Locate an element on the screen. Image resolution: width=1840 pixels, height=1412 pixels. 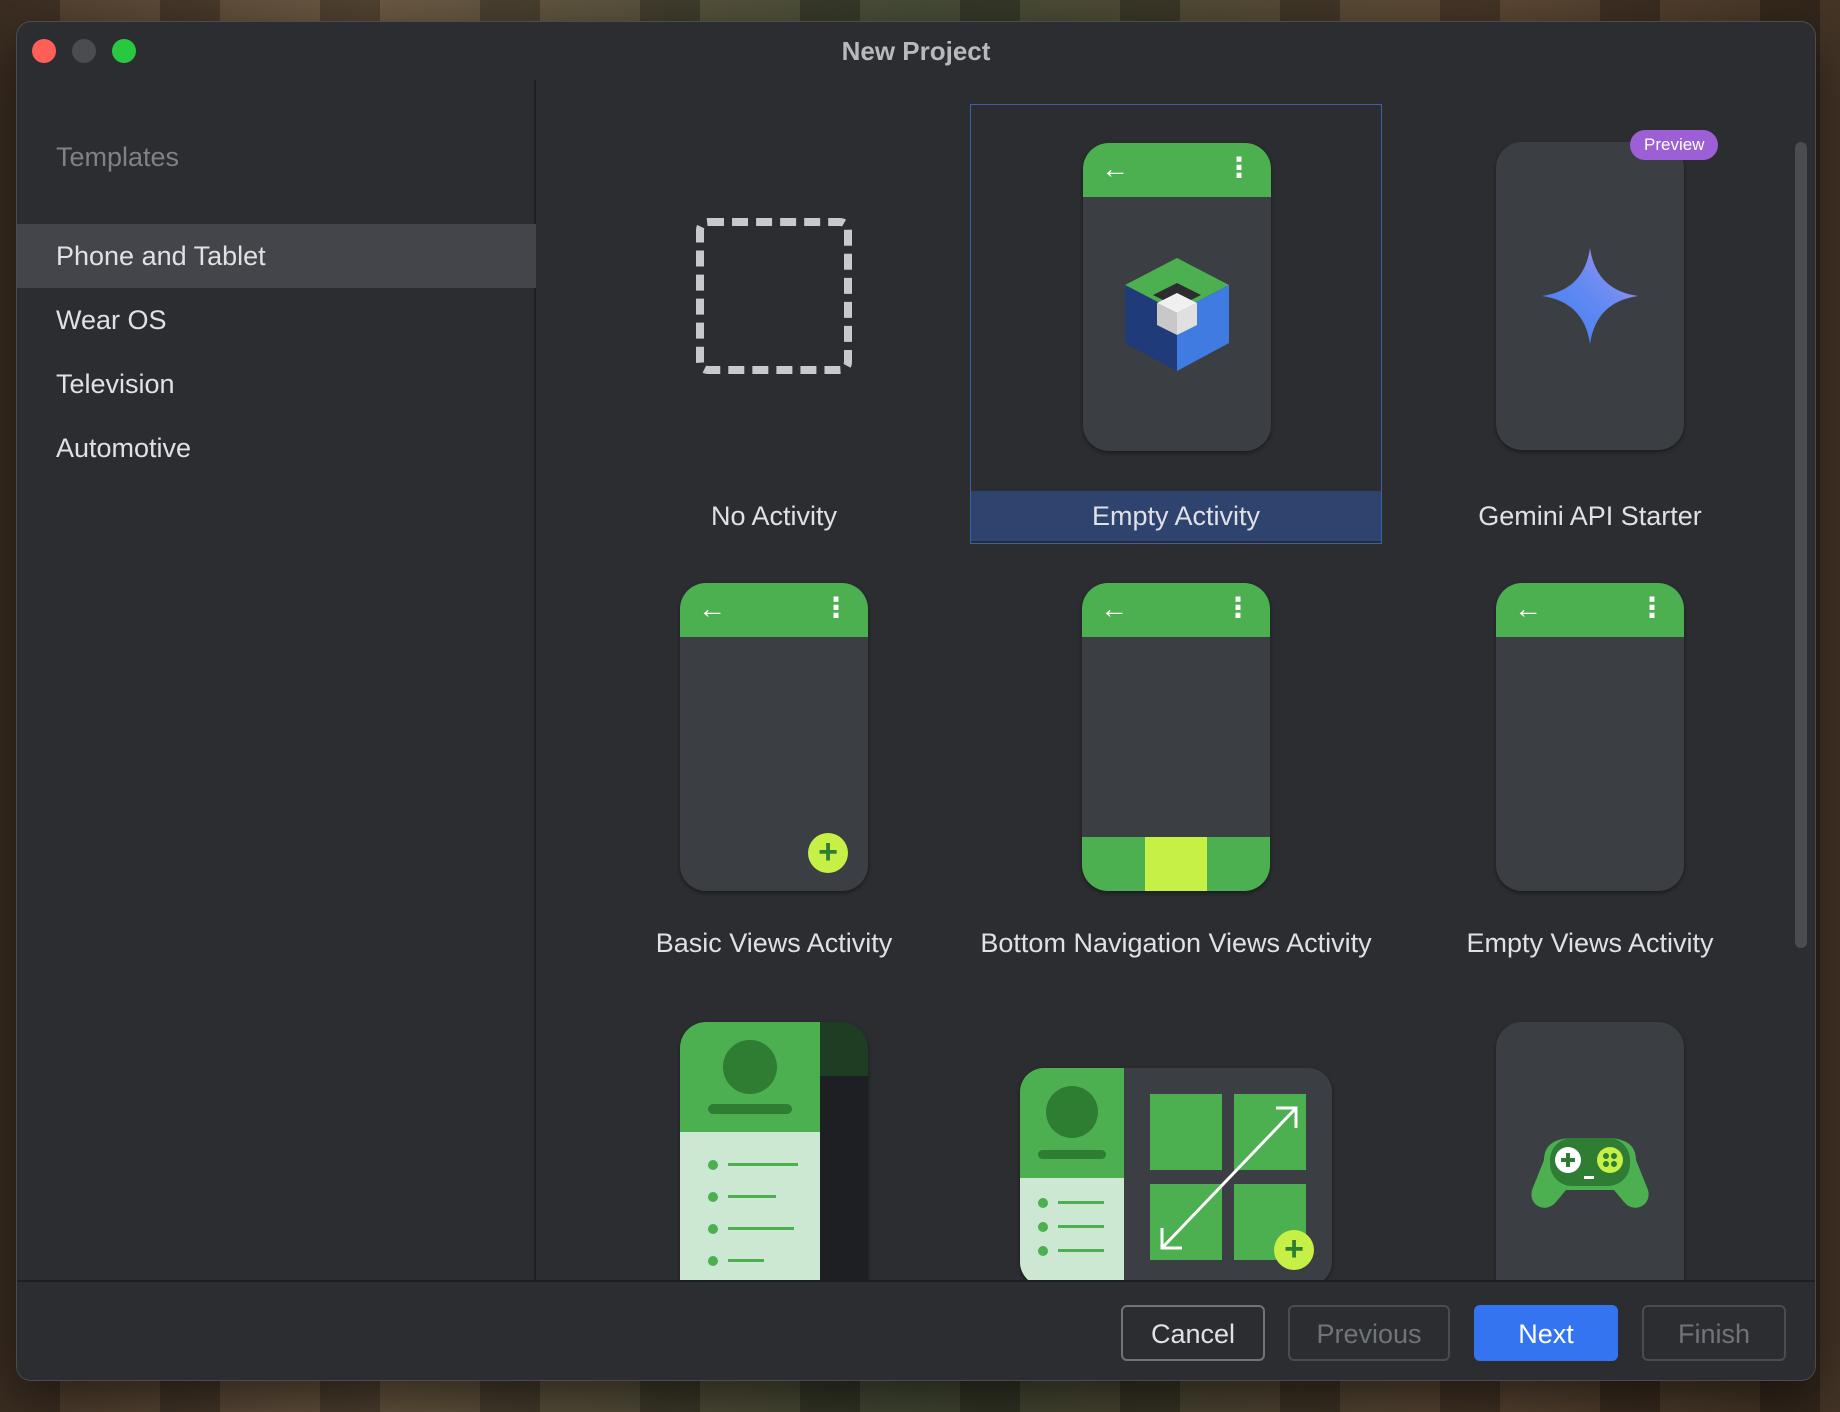
phone-preview is located at coordinates (1590, 296).